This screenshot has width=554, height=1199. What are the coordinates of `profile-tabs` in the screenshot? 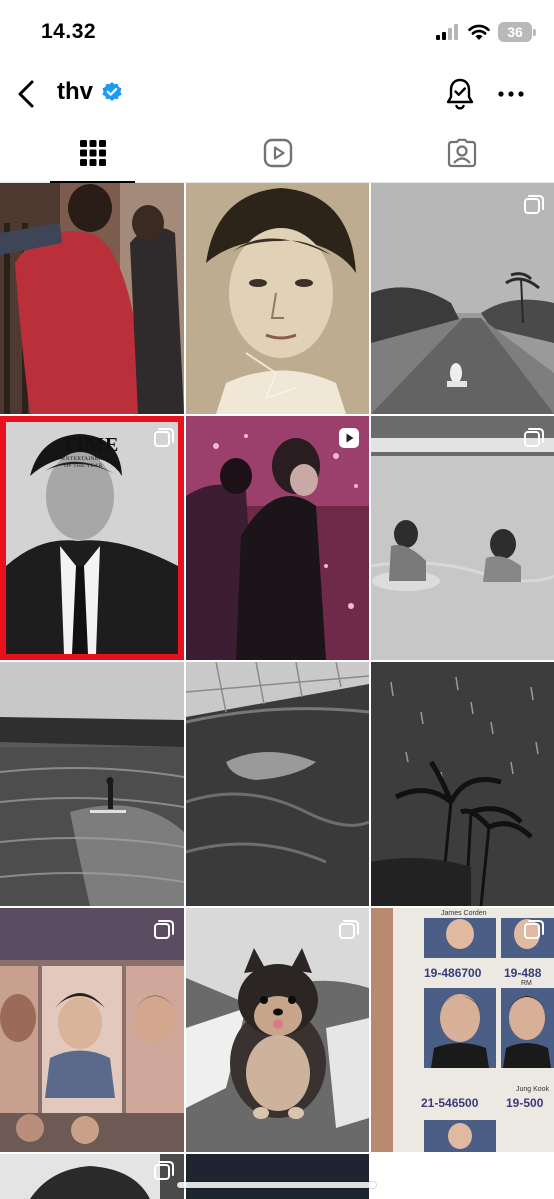 It's located at (277, 153).